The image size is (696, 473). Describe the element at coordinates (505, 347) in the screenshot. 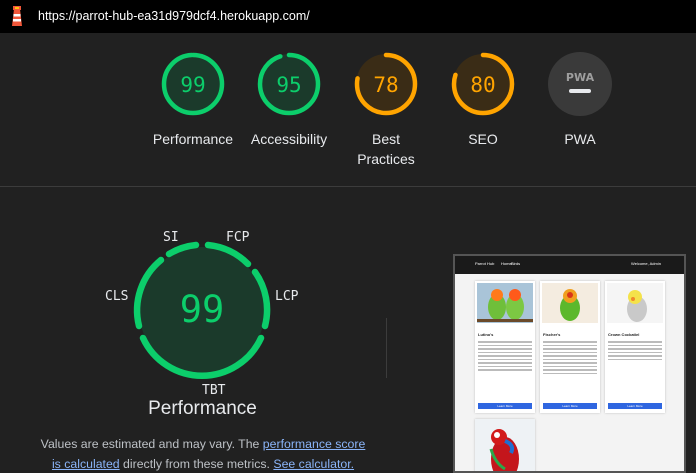

I see `thumb-card: Lutino's Learn More` at that location.